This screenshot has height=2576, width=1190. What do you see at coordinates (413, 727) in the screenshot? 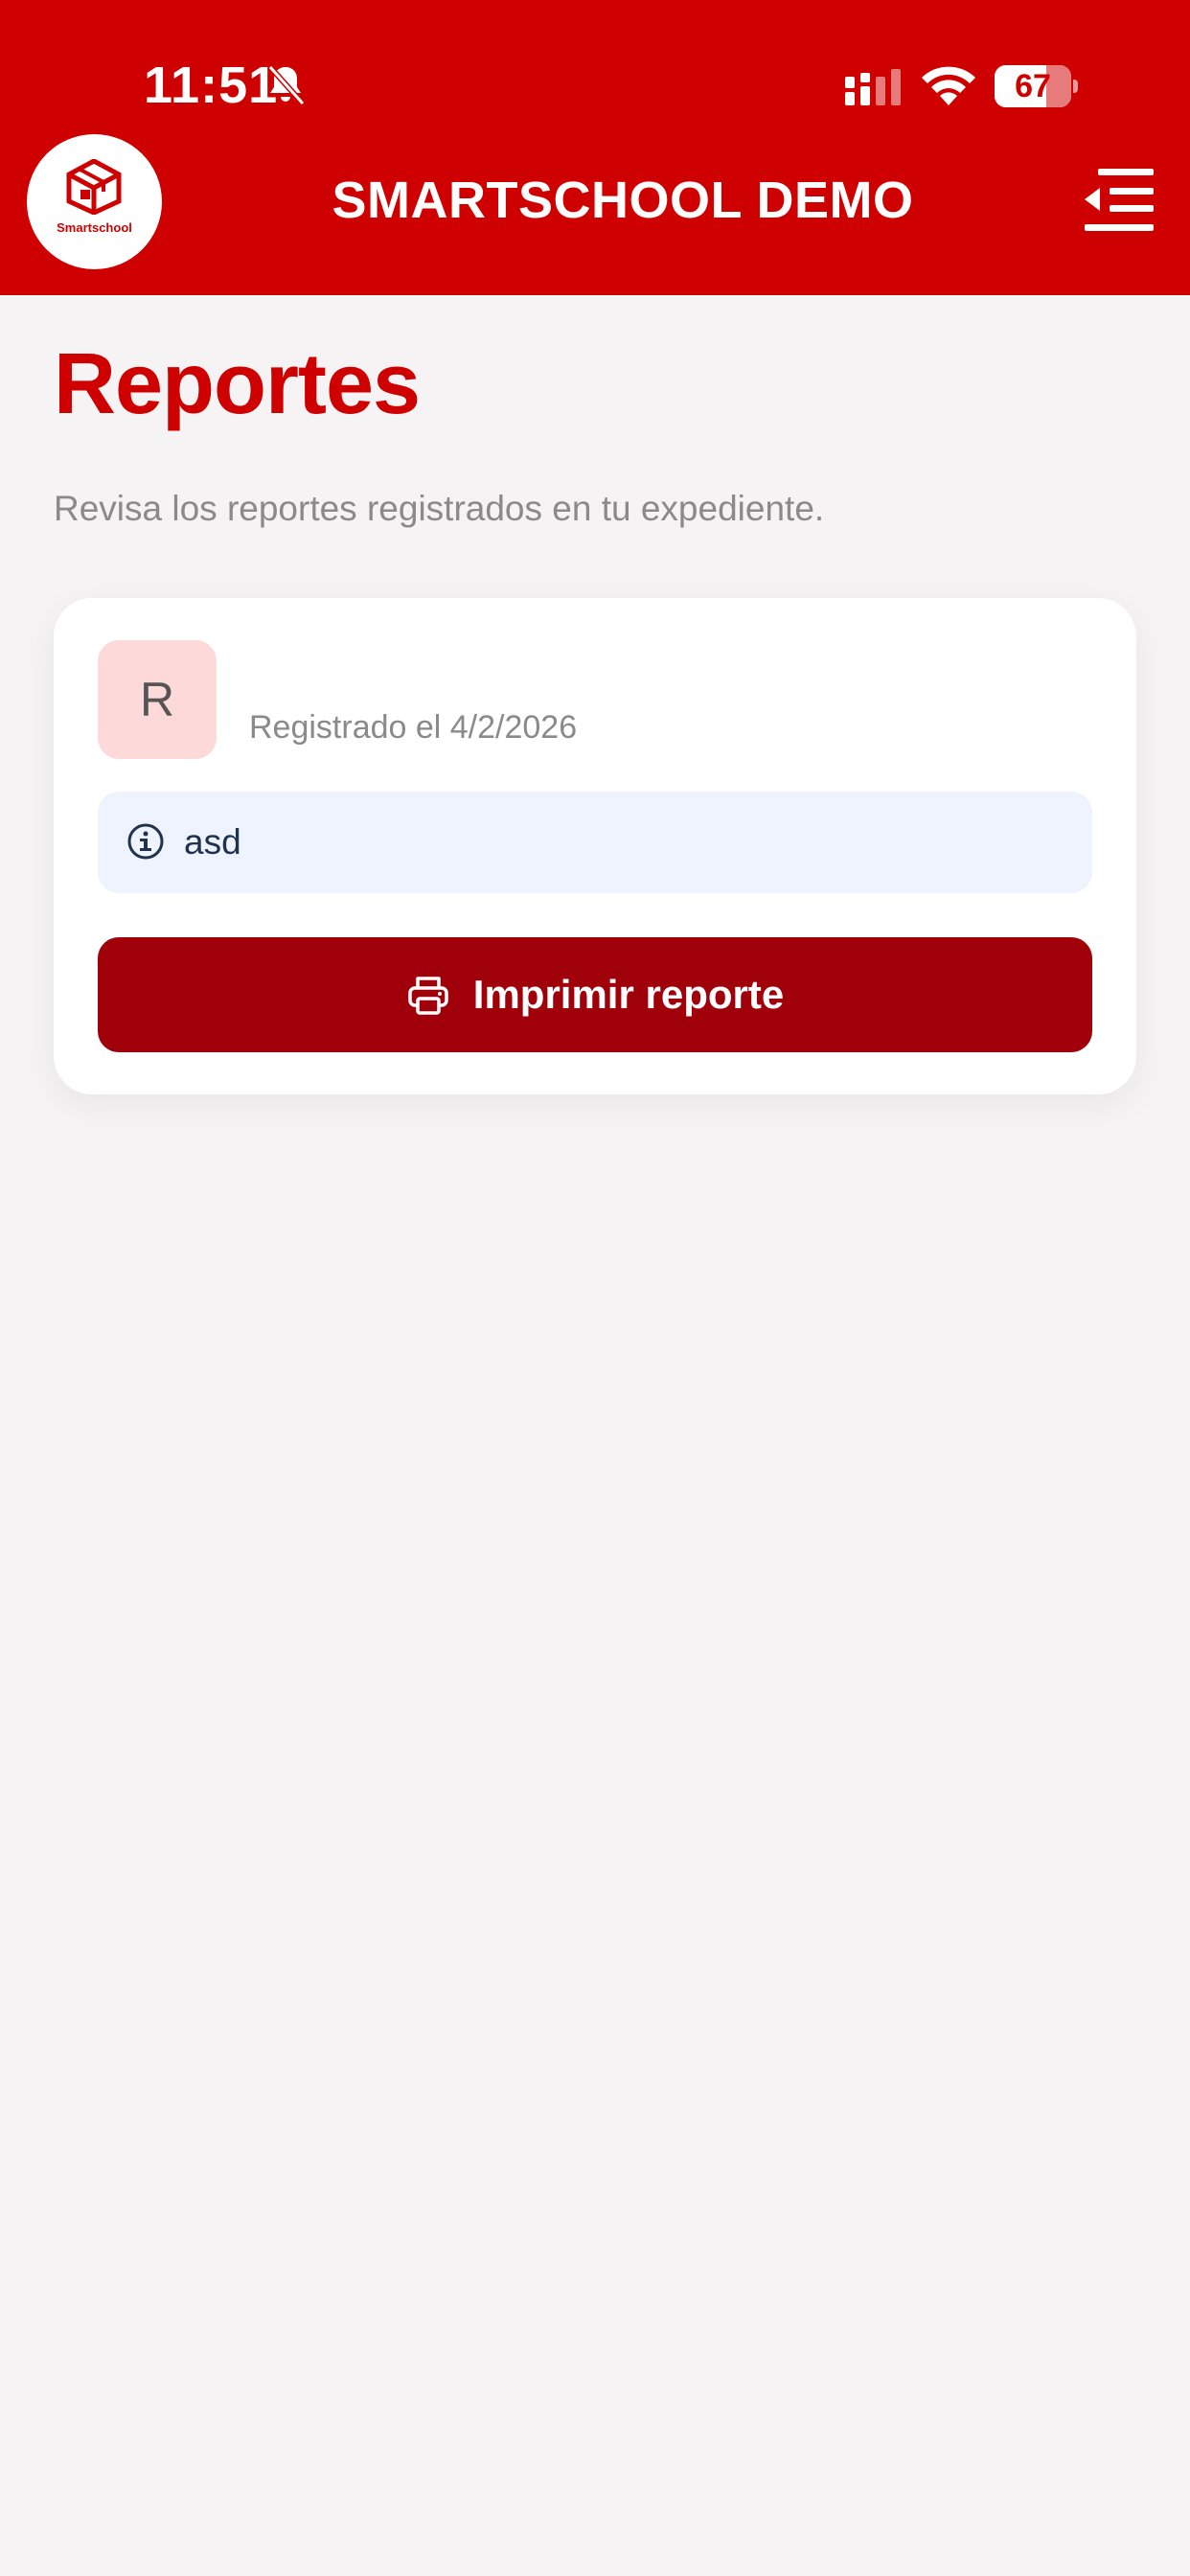
I see `report-date: Registrado el 4/2/2026` at bounding box center [413, 727].